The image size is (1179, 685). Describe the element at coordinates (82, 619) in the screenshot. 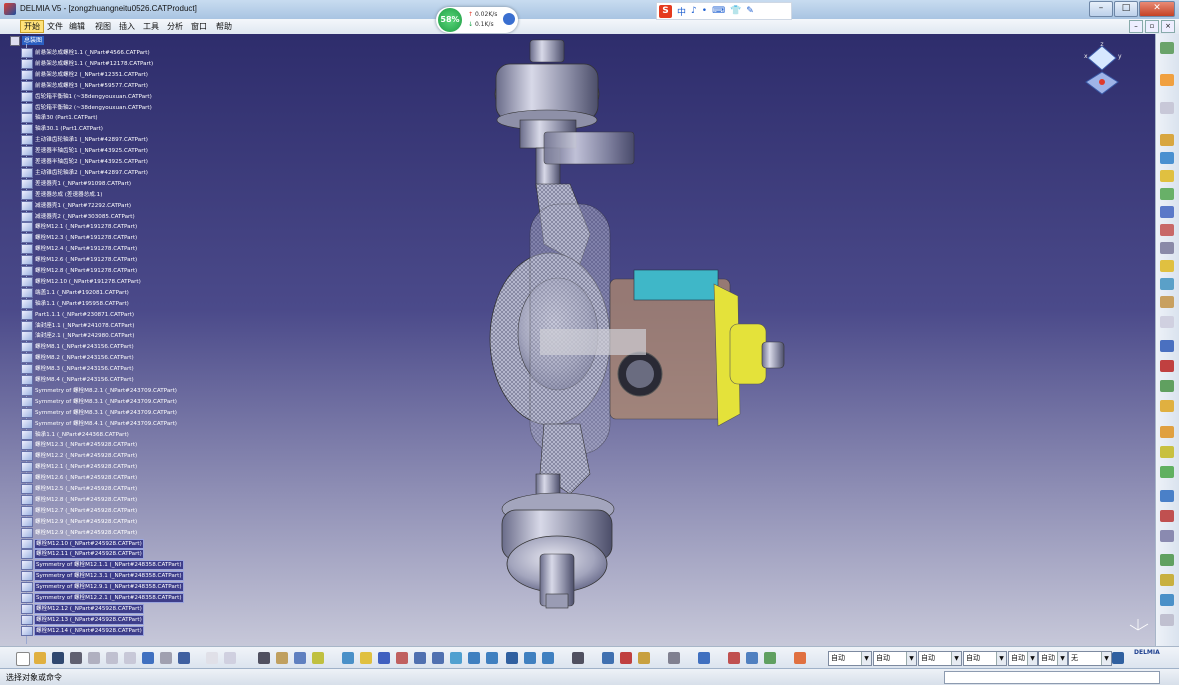

I see `tree-item: 螺栓M12.13 (_NPart#245928.CATPart)` at that location.